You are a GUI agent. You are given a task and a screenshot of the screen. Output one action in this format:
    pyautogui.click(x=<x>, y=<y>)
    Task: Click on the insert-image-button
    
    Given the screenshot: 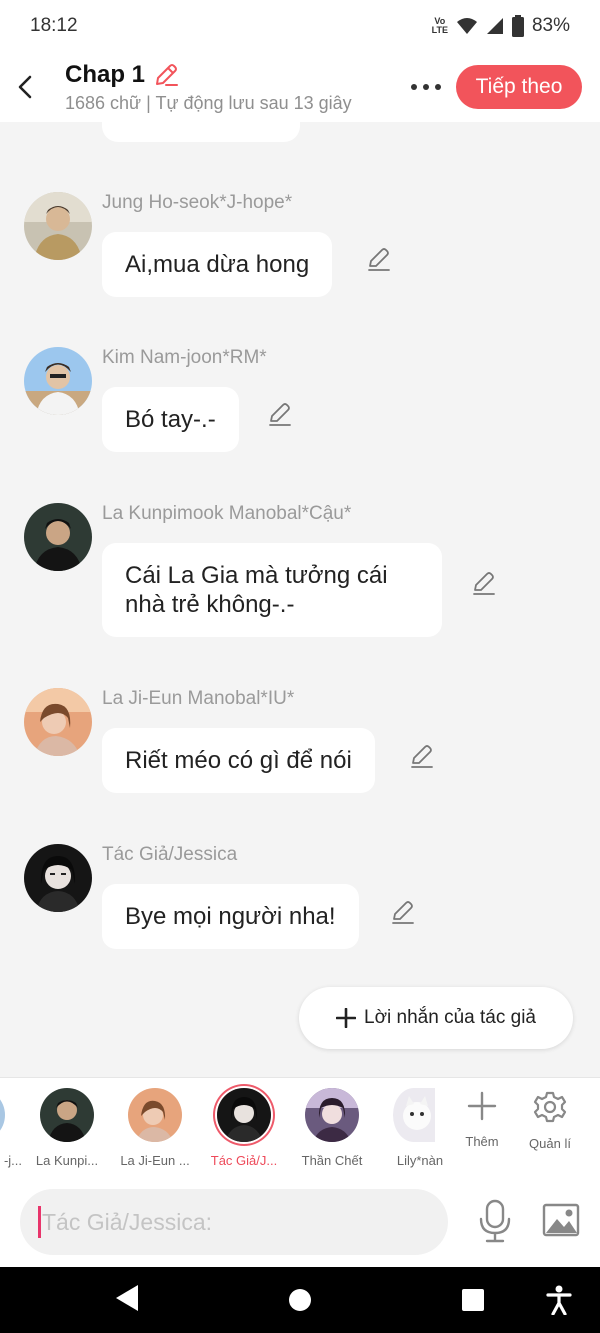 What is the action you would take?
    pyautogui.click(x=561, y=1222)
    